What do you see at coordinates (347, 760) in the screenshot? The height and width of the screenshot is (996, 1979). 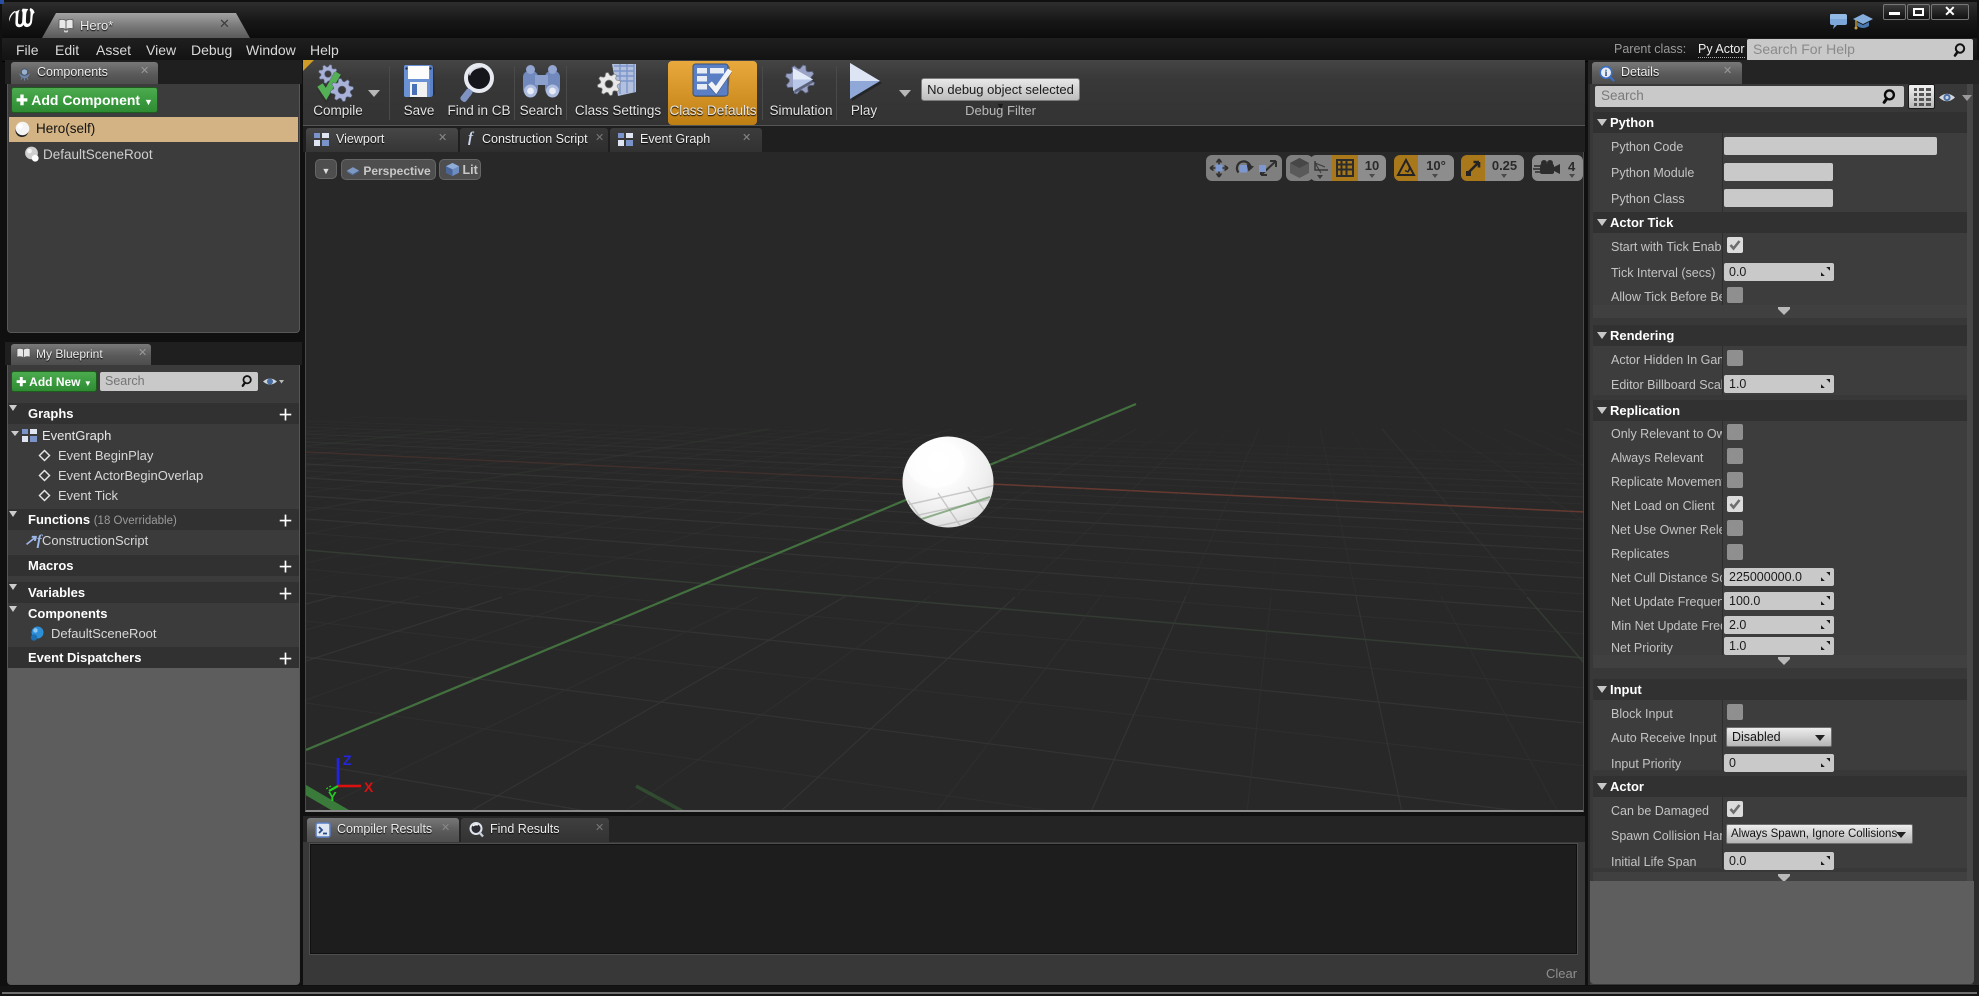 I see `svg-text: Z` at bounding box center [347, 760].